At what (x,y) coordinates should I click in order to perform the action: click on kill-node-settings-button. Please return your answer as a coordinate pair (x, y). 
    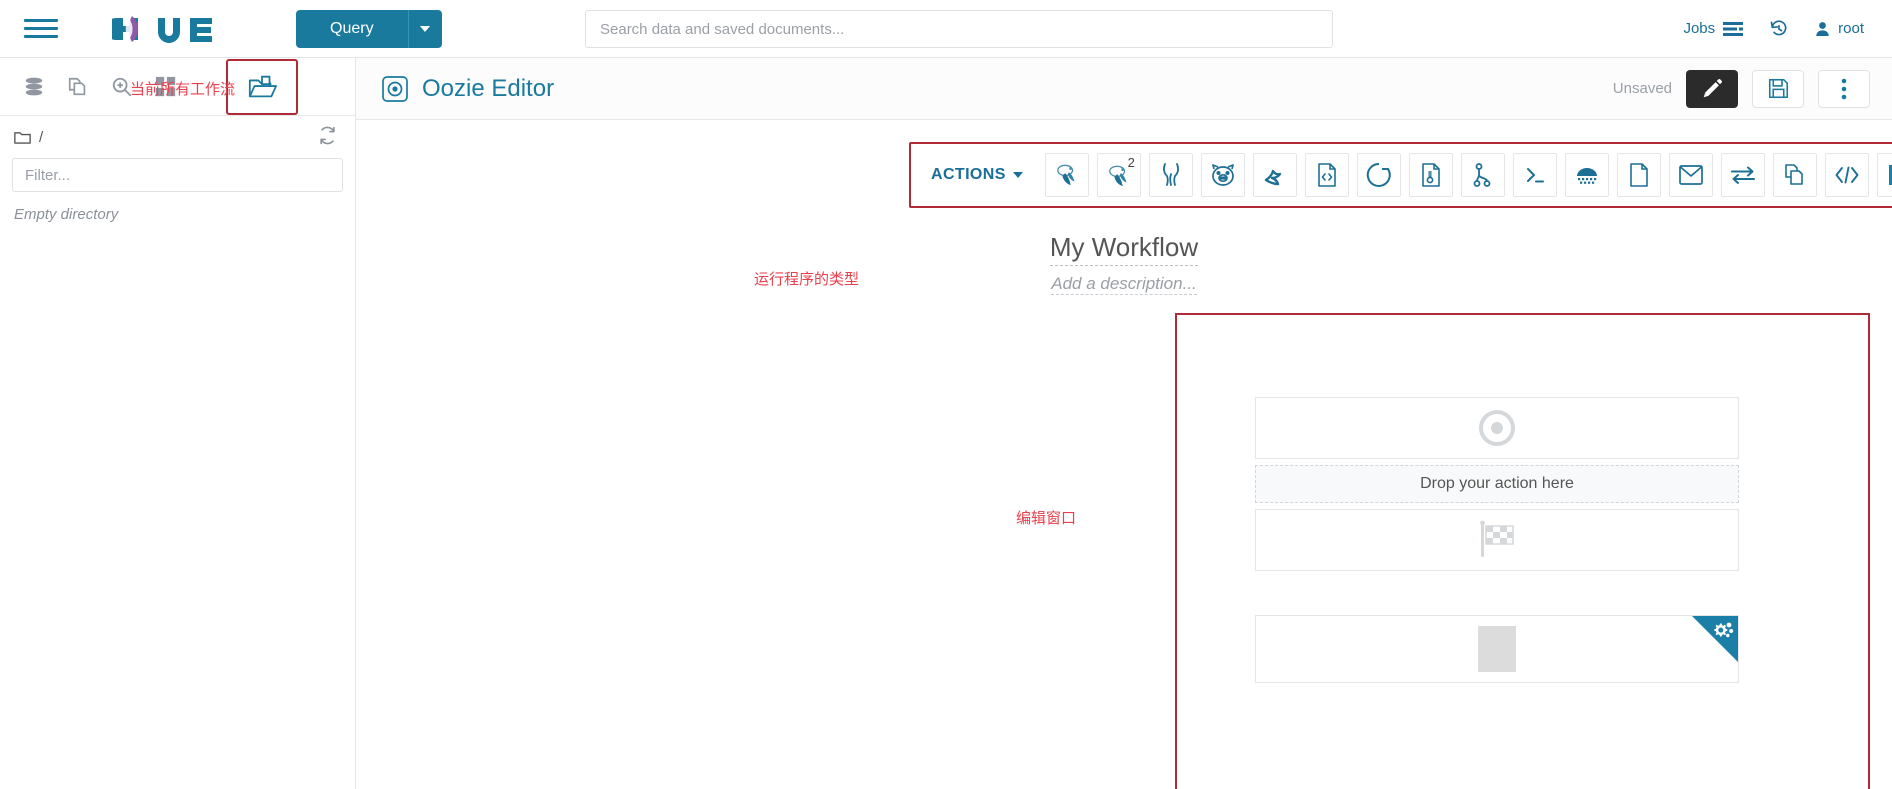
    Looking at the image, I should click on (1715, 639).